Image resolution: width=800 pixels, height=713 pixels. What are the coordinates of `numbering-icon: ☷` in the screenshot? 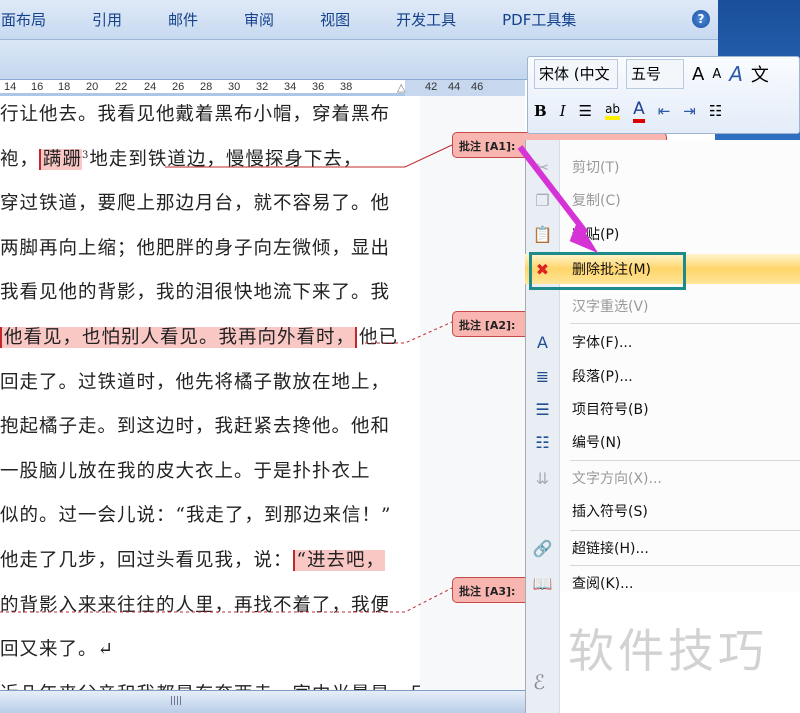 It's located at (542, 442).